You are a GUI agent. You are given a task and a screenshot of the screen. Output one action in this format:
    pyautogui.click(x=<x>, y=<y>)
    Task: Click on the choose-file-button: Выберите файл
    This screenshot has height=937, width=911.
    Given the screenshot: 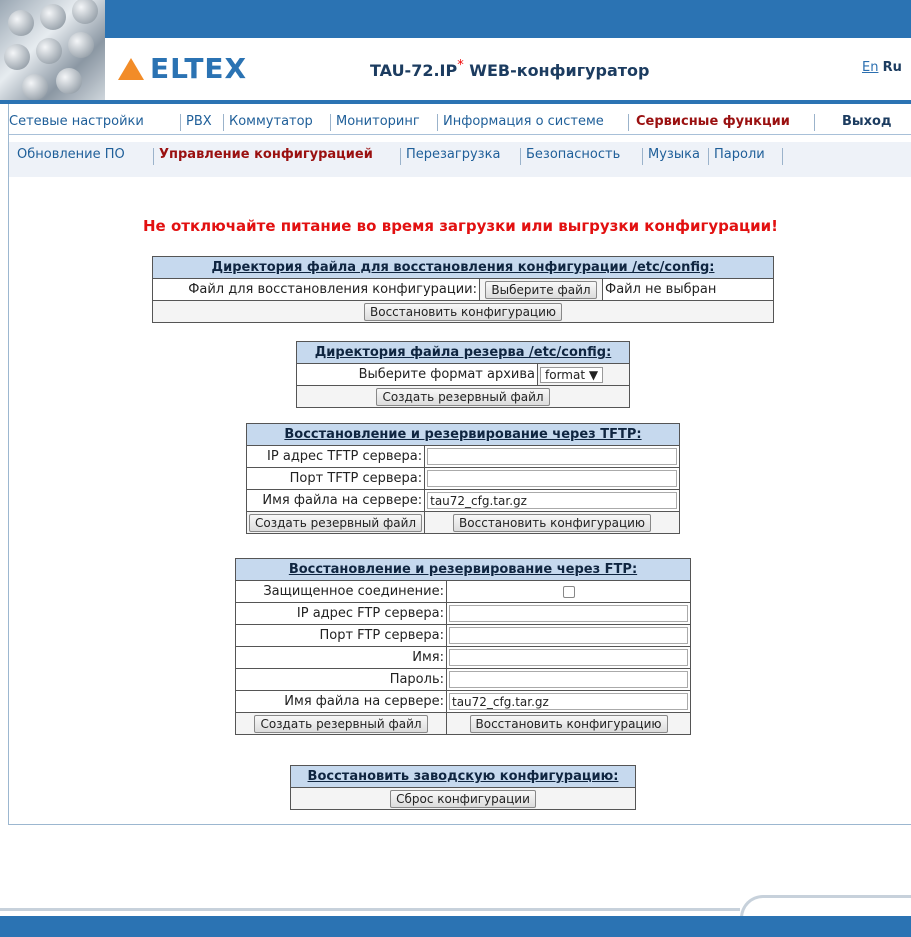 What is the action you would take?
    pyautogui.click(x=541, y=289)
    